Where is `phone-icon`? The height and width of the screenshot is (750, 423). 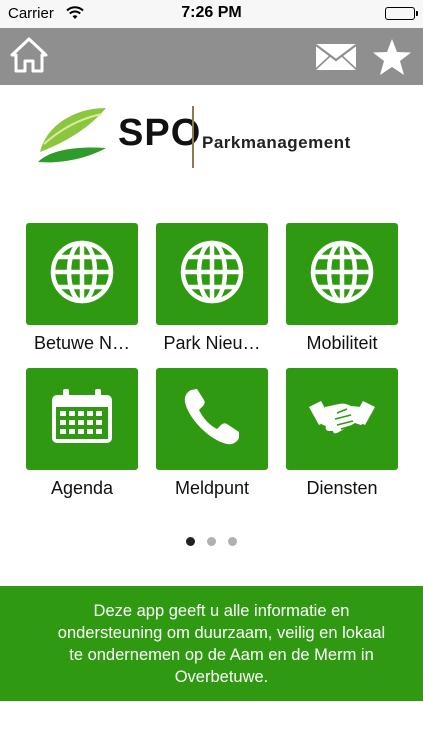
phone-icon is located at coordinates (212, 419).